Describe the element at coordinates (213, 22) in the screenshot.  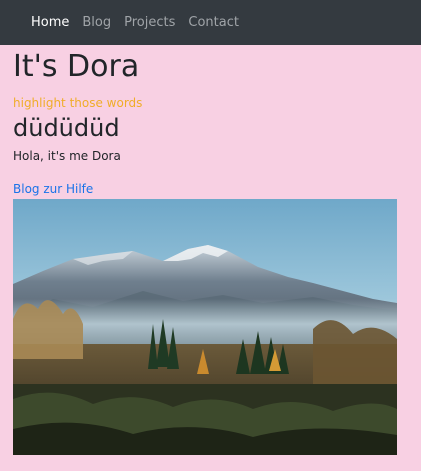
I see `nav-contact-link: Contact` at that location.